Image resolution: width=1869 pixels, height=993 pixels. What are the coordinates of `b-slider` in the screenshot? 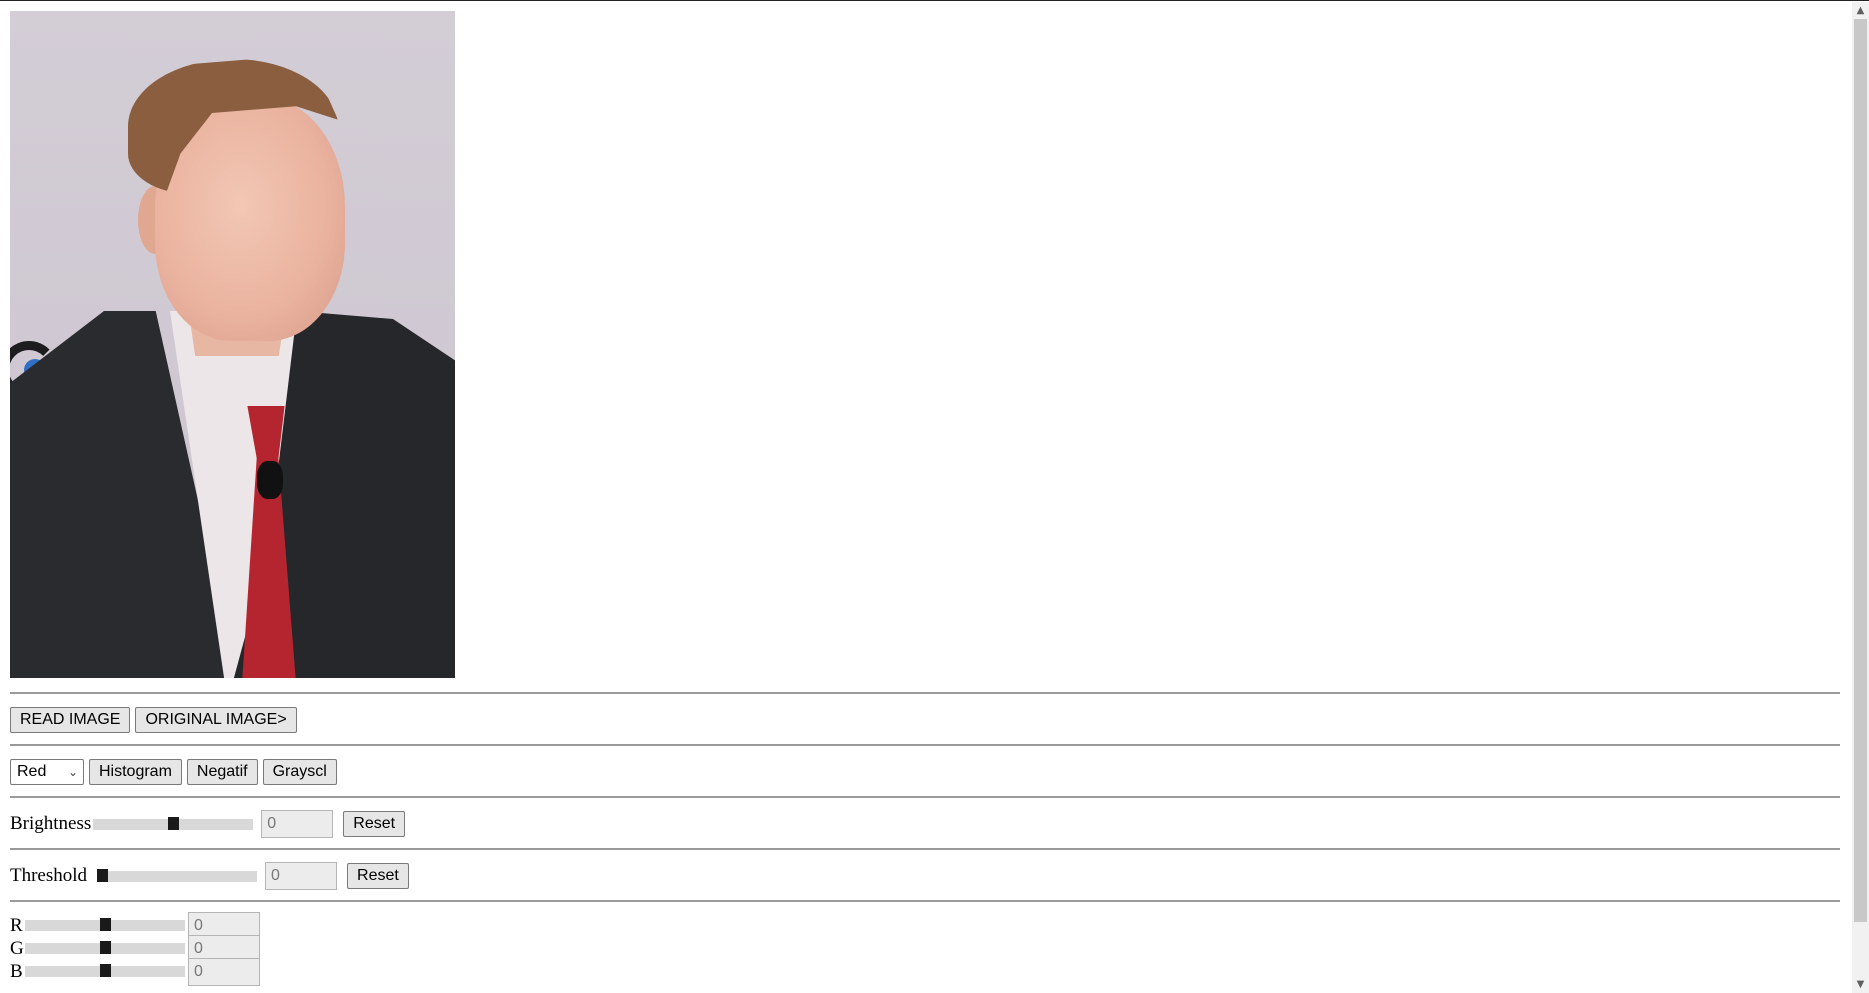 It's located at (105, 970).